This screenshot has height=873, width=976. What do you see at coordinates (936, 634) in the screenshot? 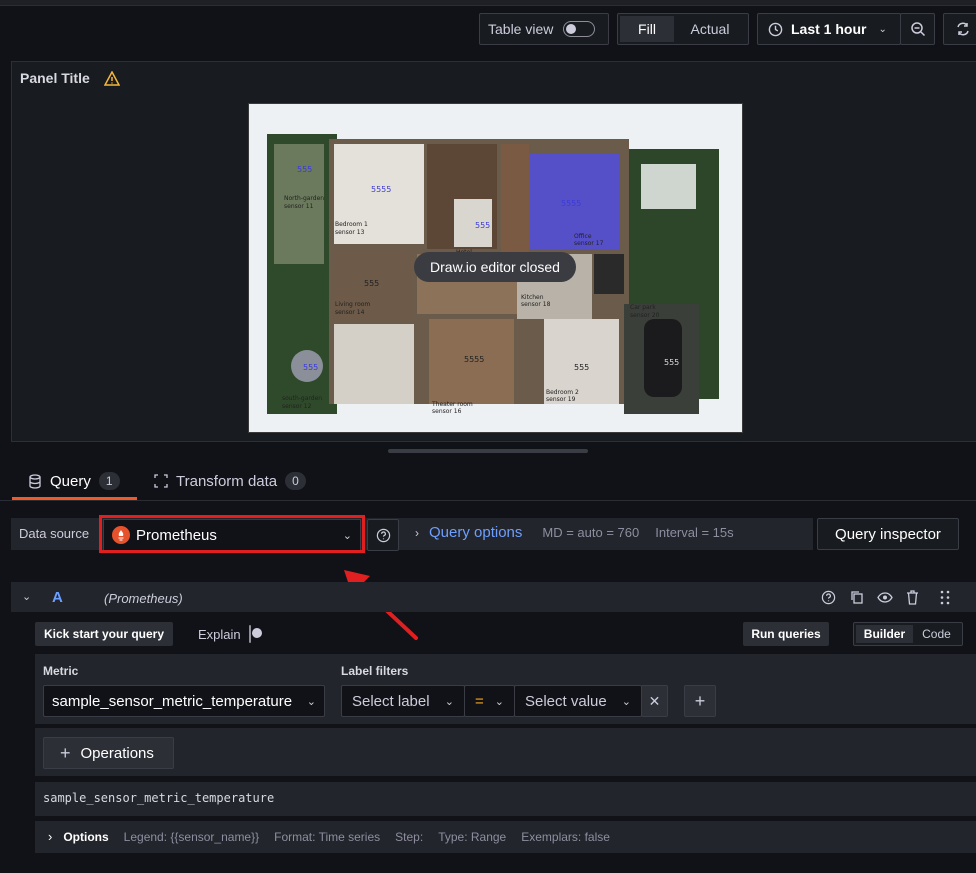
I see `code-mode-button: Code` at bounding box center [936, 634].